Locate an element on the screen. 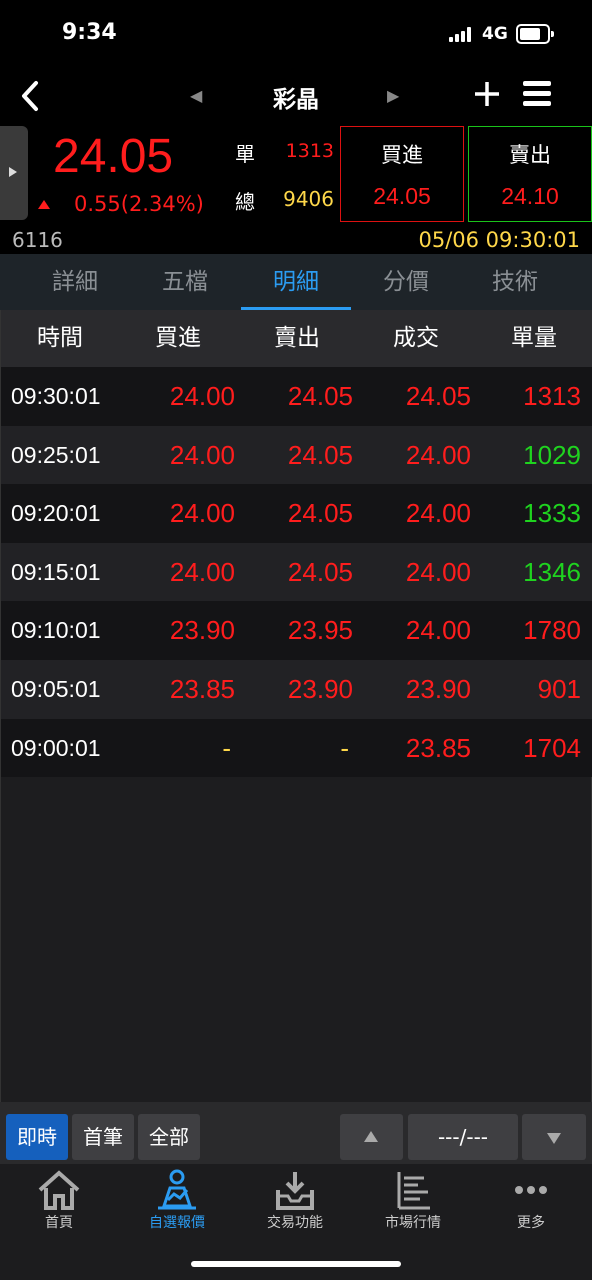 This screenshot has width=592, height=1280. expand-icon is located at coordinates (13, 172).